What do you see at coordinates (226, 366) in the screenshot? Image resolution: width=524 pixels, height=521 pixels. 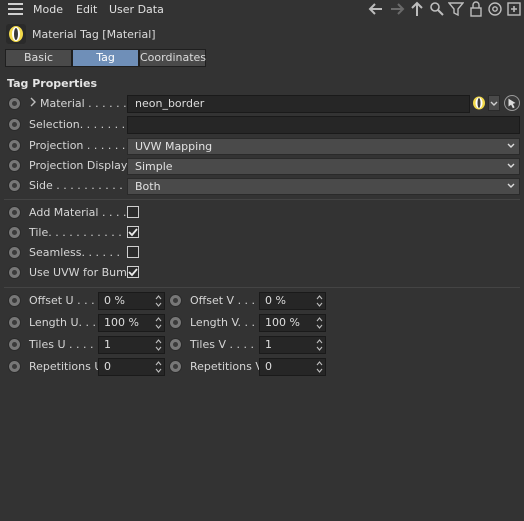 I see `repetitions-v-label: Repetitions V` at bounding box center [226, 366].